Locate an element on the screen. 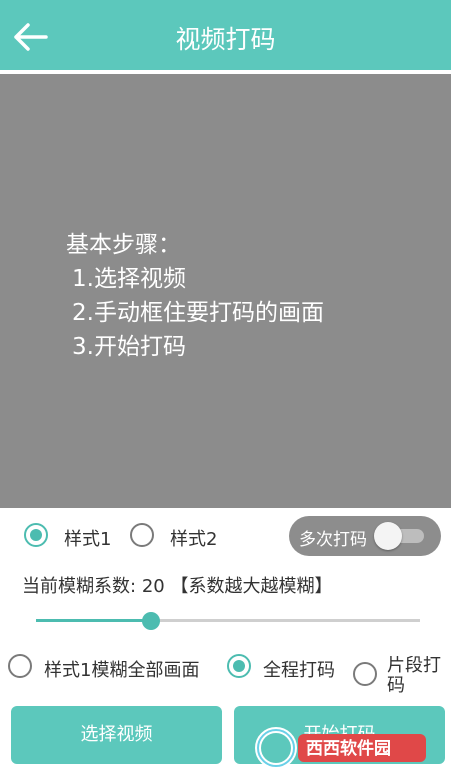 This screenshot has height=783, width=451. full-mosaic-label: 全程打码 is located at coordinates (299, 670).